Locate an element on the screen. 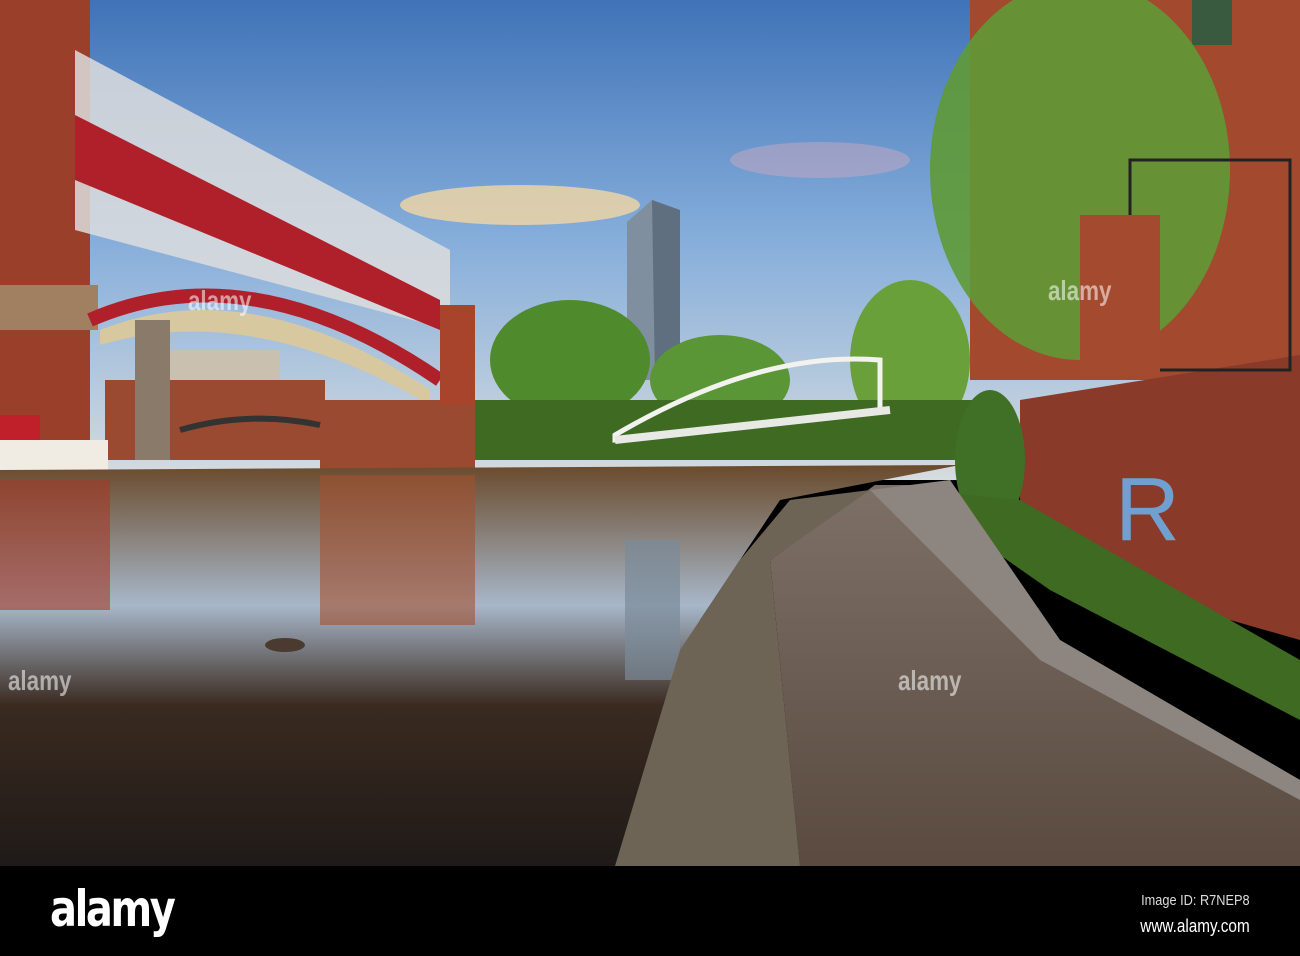  graffiti: R is located at coordinates (1147, 510).